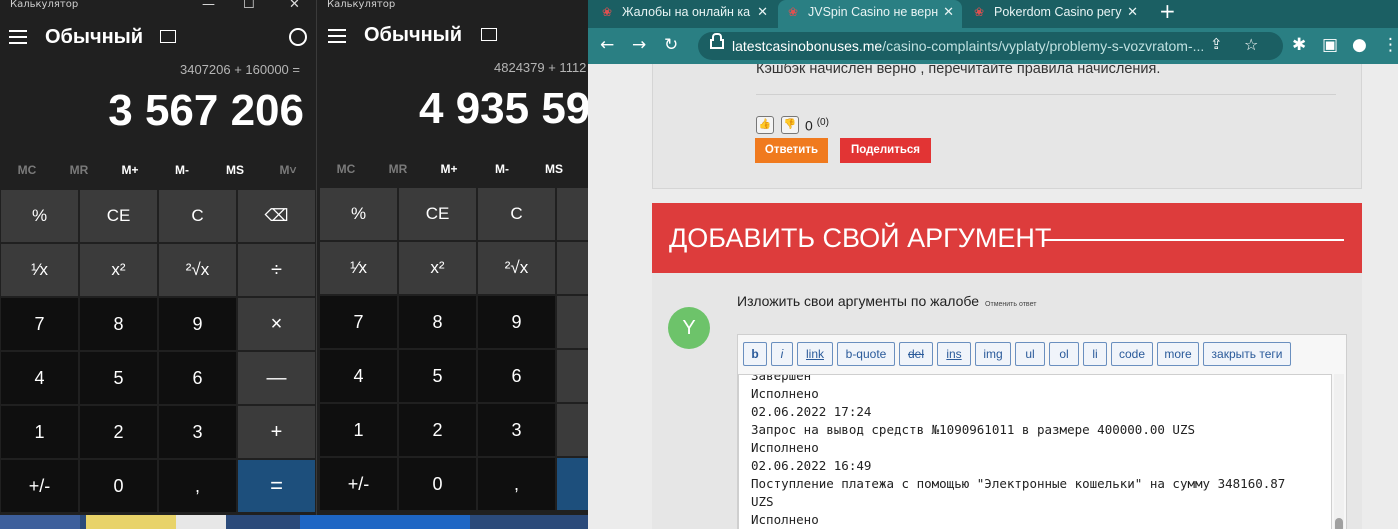  I want to click on profile-icon: ●, so click(1359, 45).